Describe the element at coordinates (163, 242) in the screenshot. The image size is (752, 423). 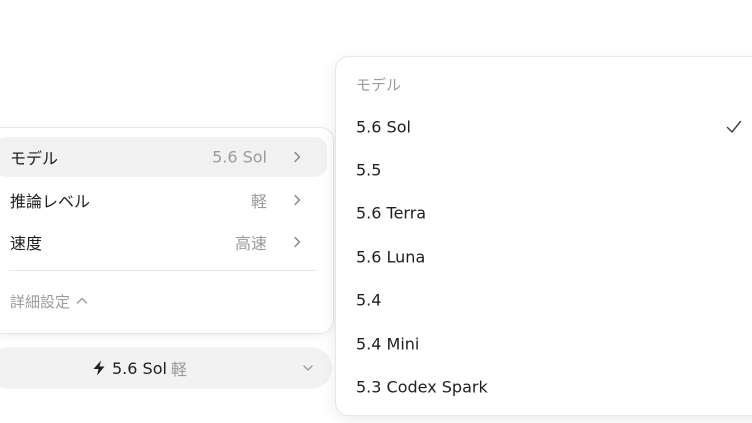
I see `settings-row-speed: 速度 高速` at that location.